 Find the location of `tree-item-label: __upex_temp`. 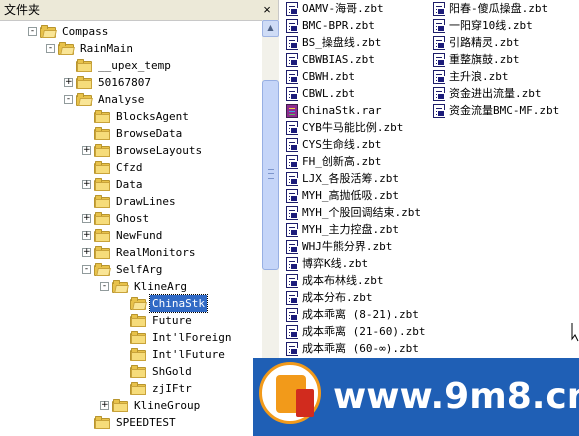

tree-item-label: __upex_temp is located at coordinates (134, 65).